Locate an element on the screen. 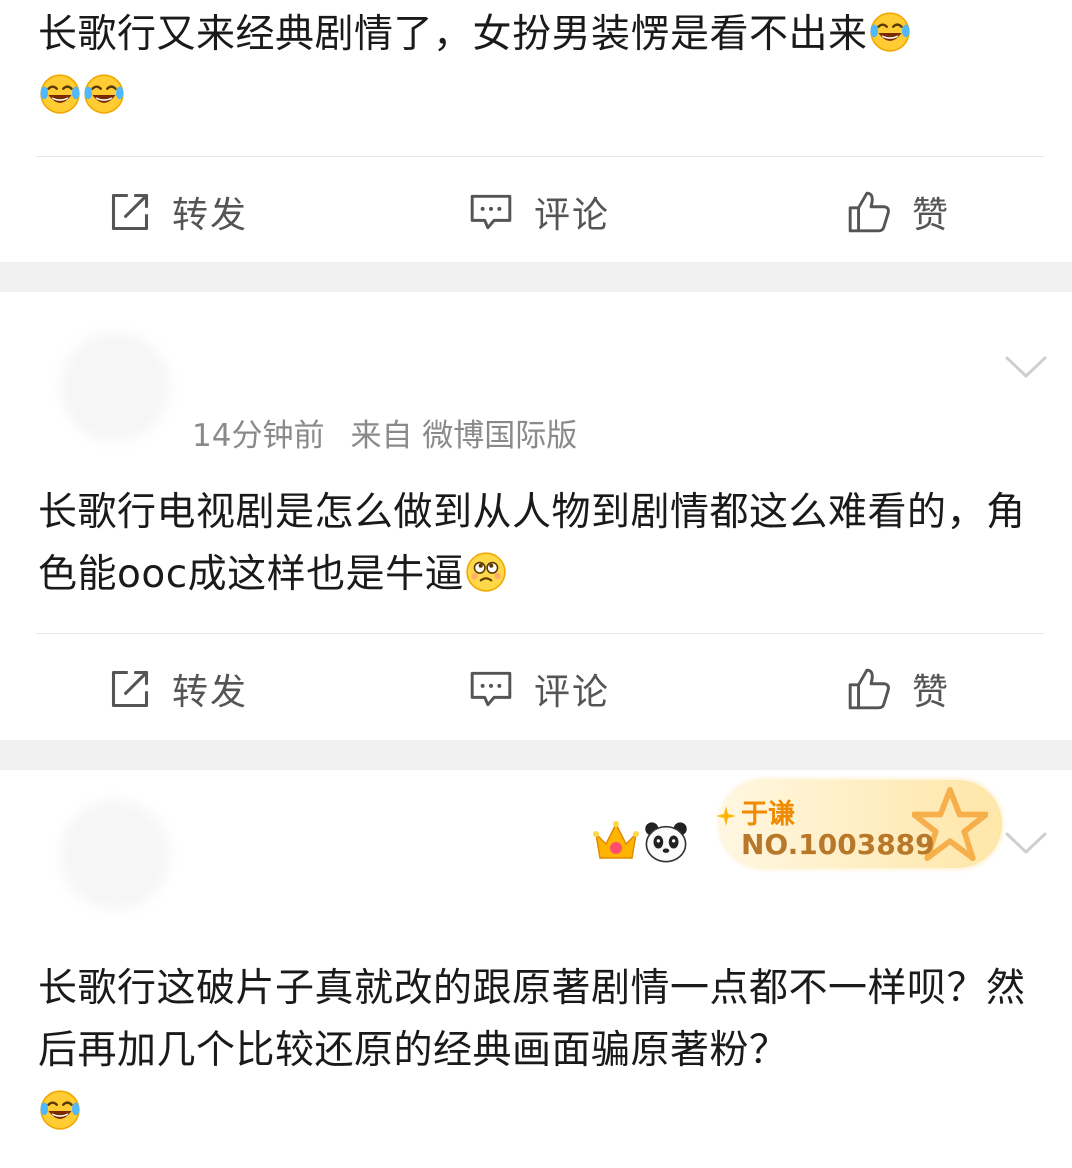 This screenshot has width=1072, height=1168. panda-icon is located at coordinates (666, 842).